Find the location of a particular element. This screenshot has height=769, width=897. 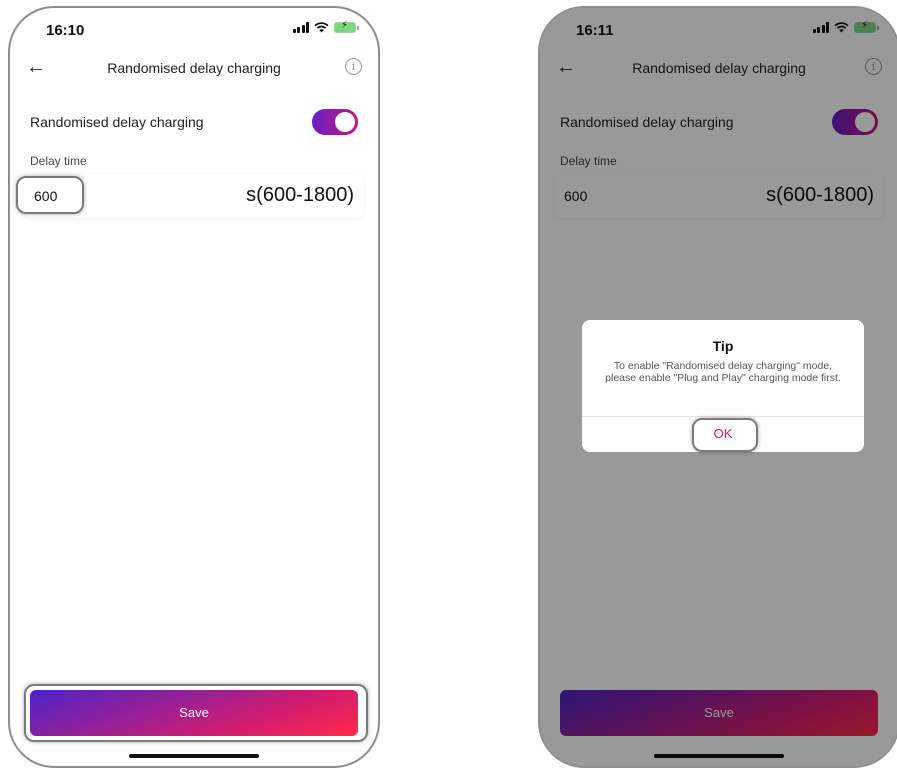

dialog-divider is located at coordinates (723, 416).